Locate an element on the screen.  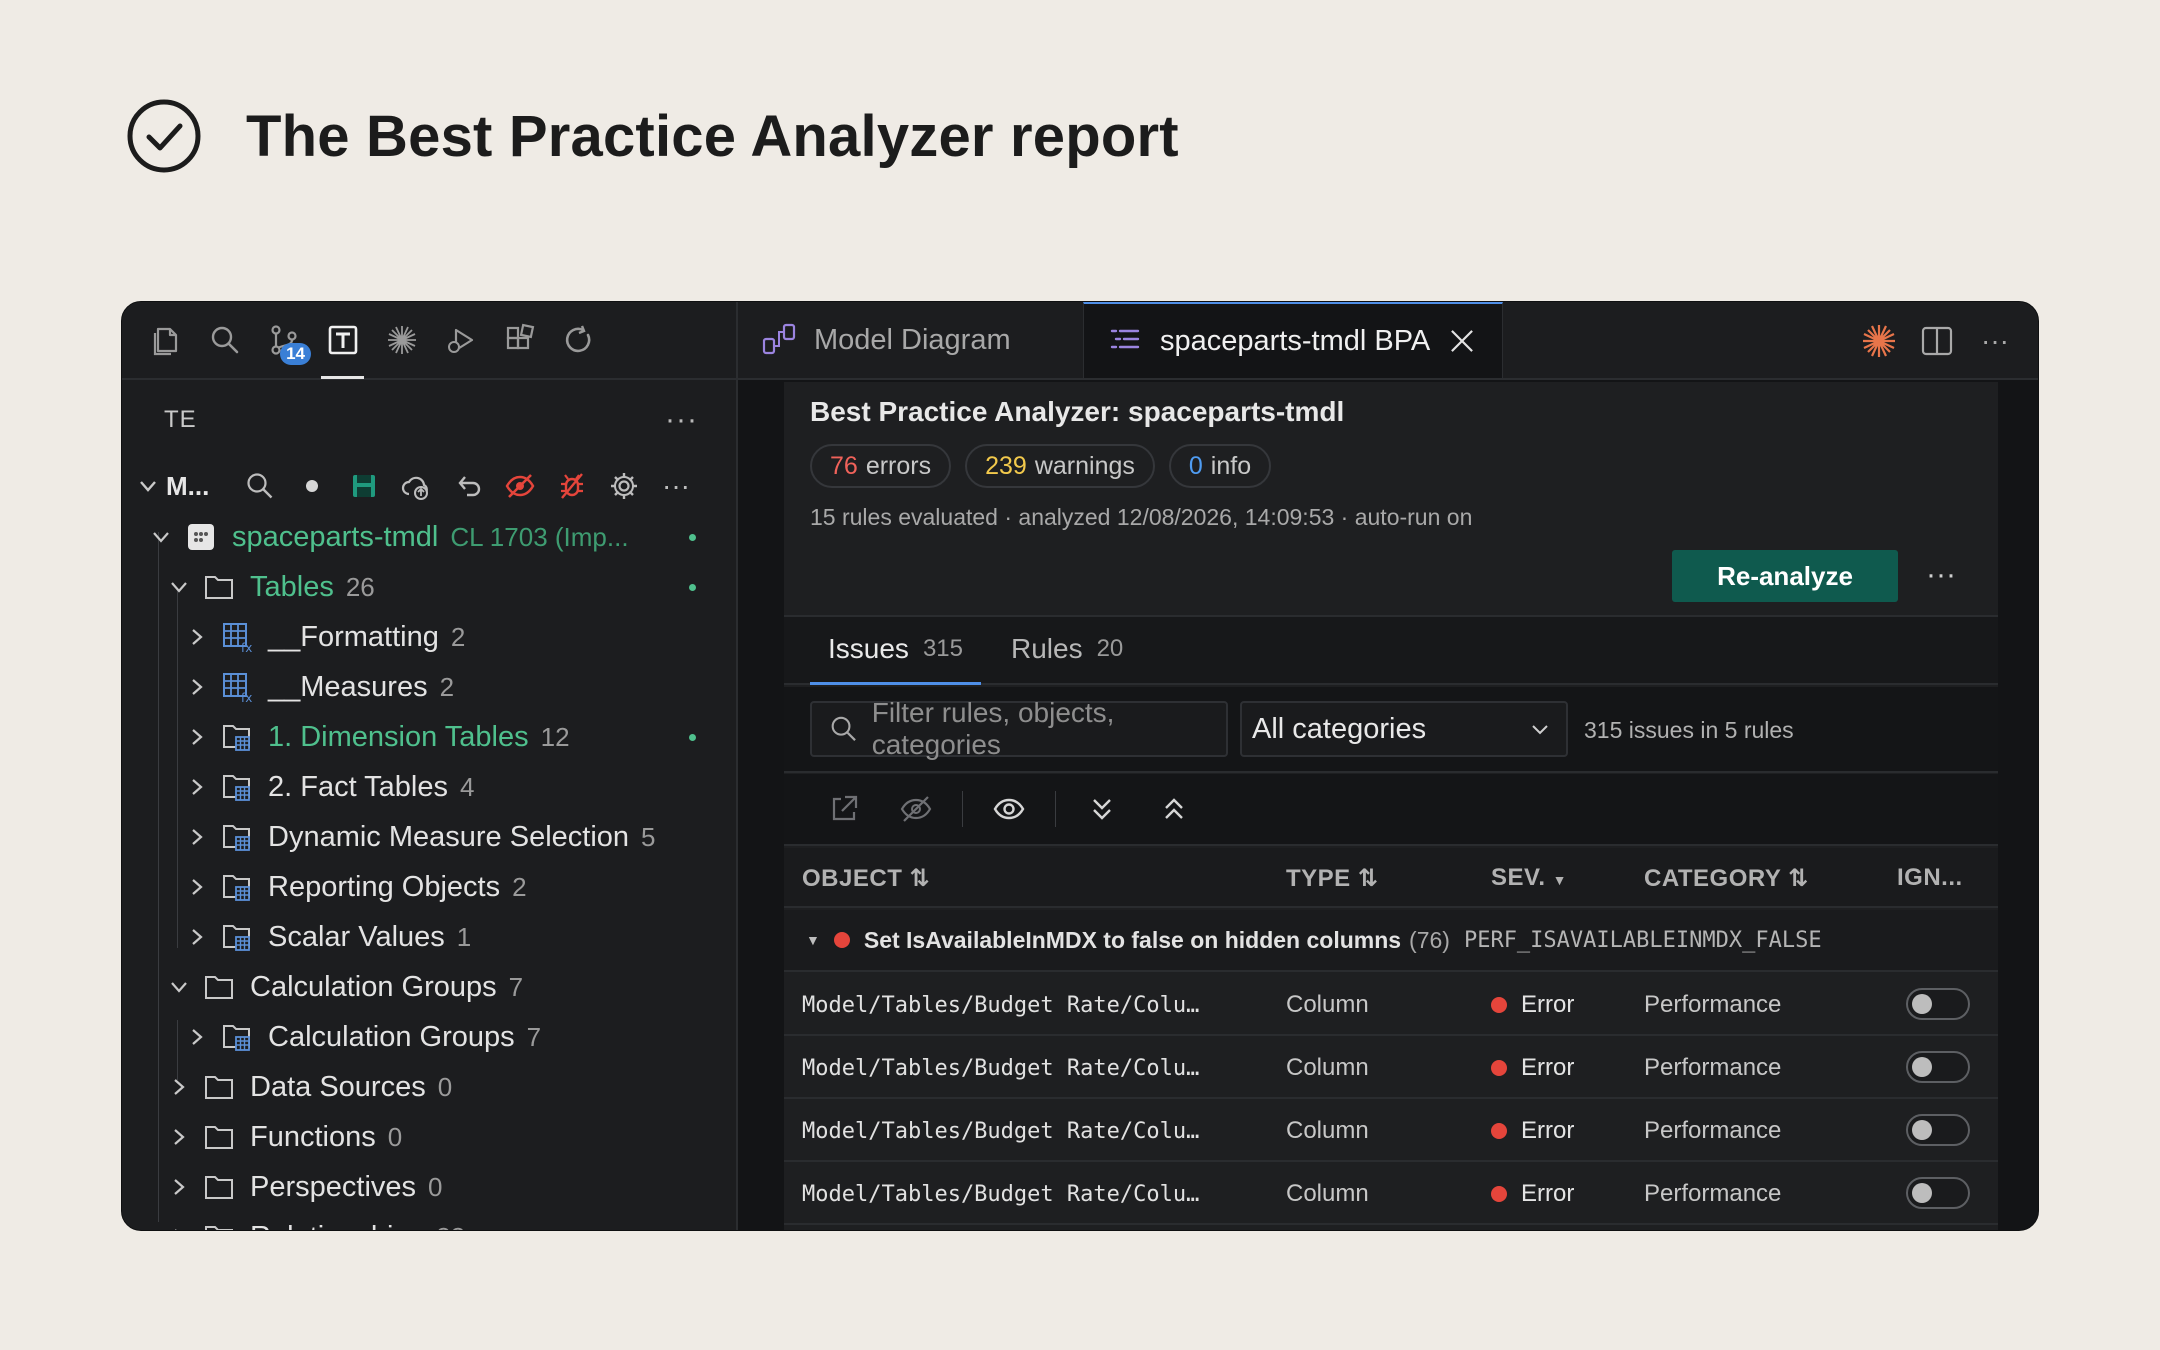
ignore-icon is located at coordinates (916, 809).